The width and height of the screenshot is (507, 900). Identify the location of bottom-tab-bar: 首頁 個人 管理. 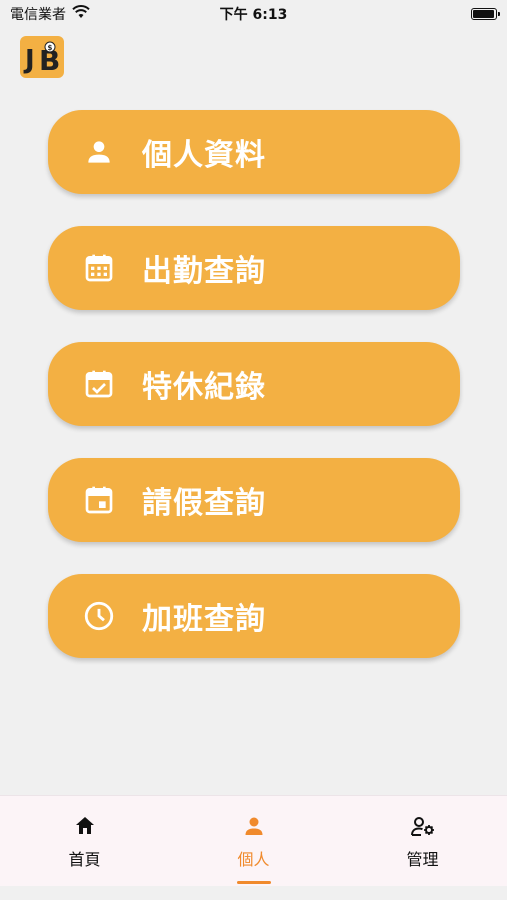
(253, 840).